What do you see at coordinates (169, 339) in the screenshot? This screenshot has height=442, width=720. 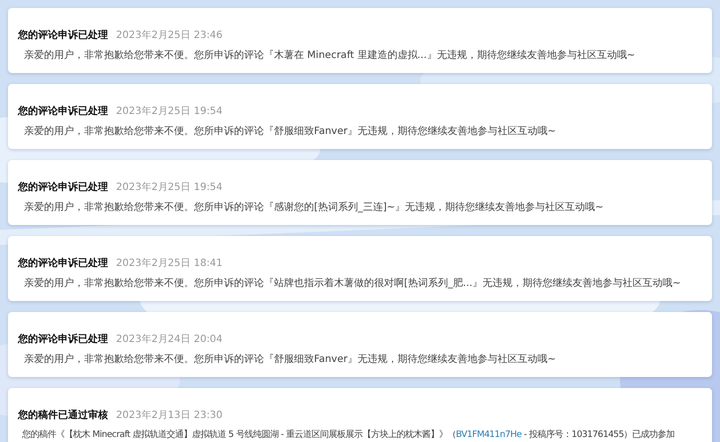 I see `notification-time: 2023年2月24日 20:04` at bounding box center [169, 339].